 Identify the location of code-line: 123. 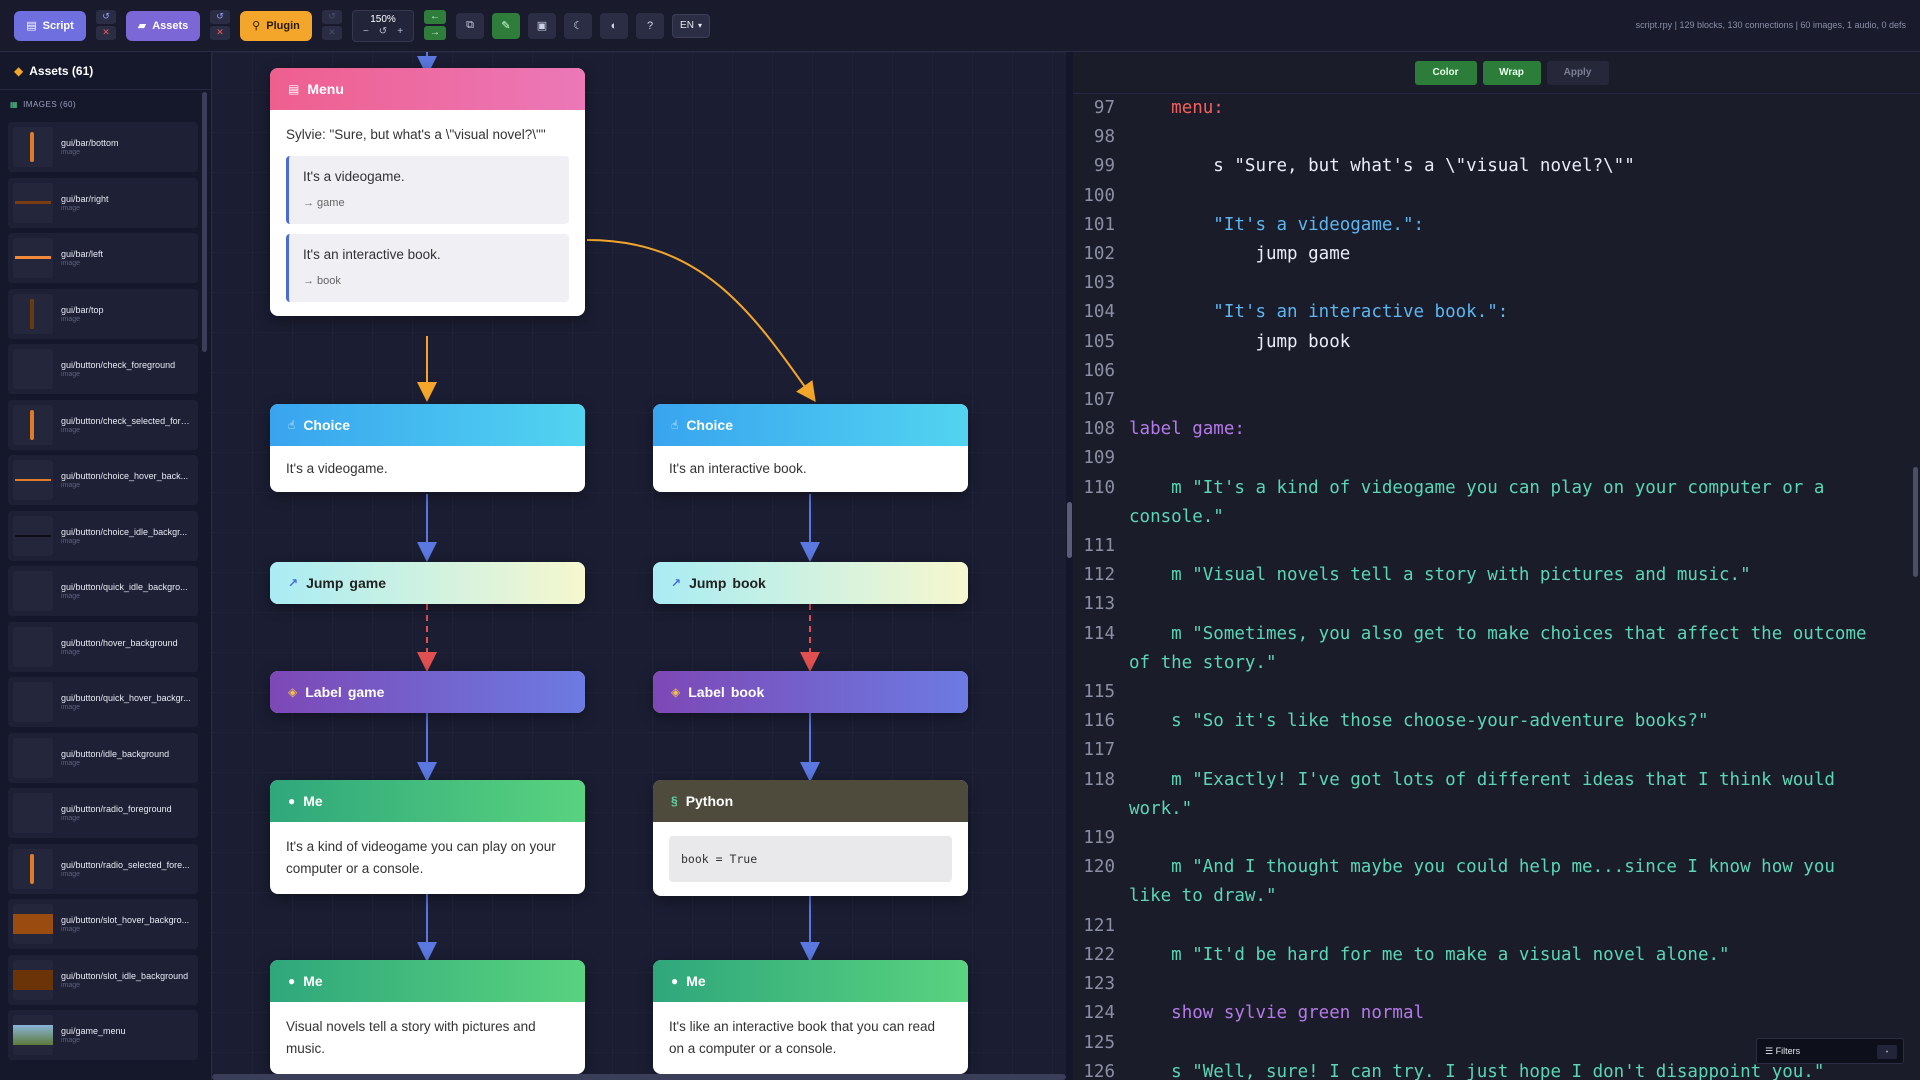
(1496, 984).